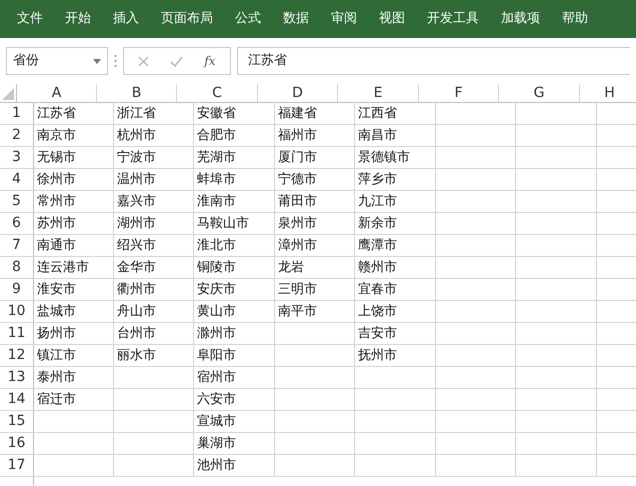  What do you see at coordinates (297, 135) in the screenshot?
I see `table-cell: 福州市` at bounding box center [297, 135].